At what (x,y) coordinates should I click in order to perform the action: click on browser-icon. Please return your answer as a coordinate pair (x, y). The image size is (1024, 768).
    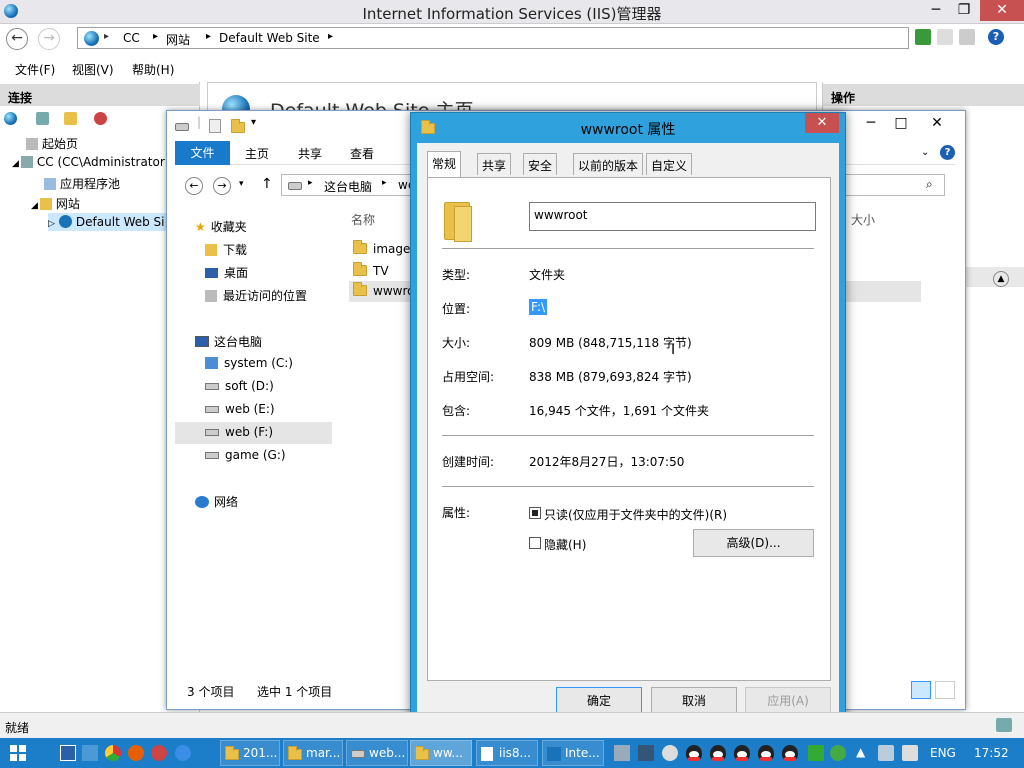
    Looking at the image, I should click on (159, 753).